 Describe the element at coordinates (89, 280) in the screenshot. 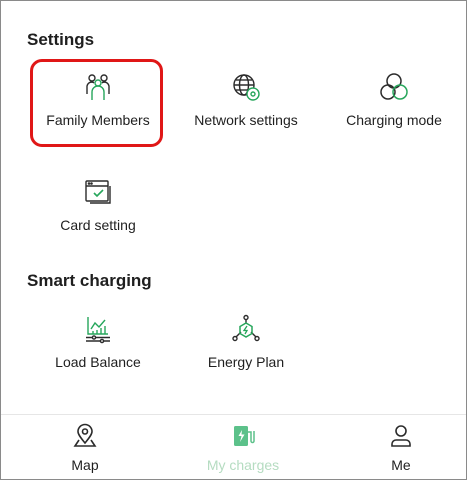

I see `smart-charging-section-title: Smart charging` at that location.